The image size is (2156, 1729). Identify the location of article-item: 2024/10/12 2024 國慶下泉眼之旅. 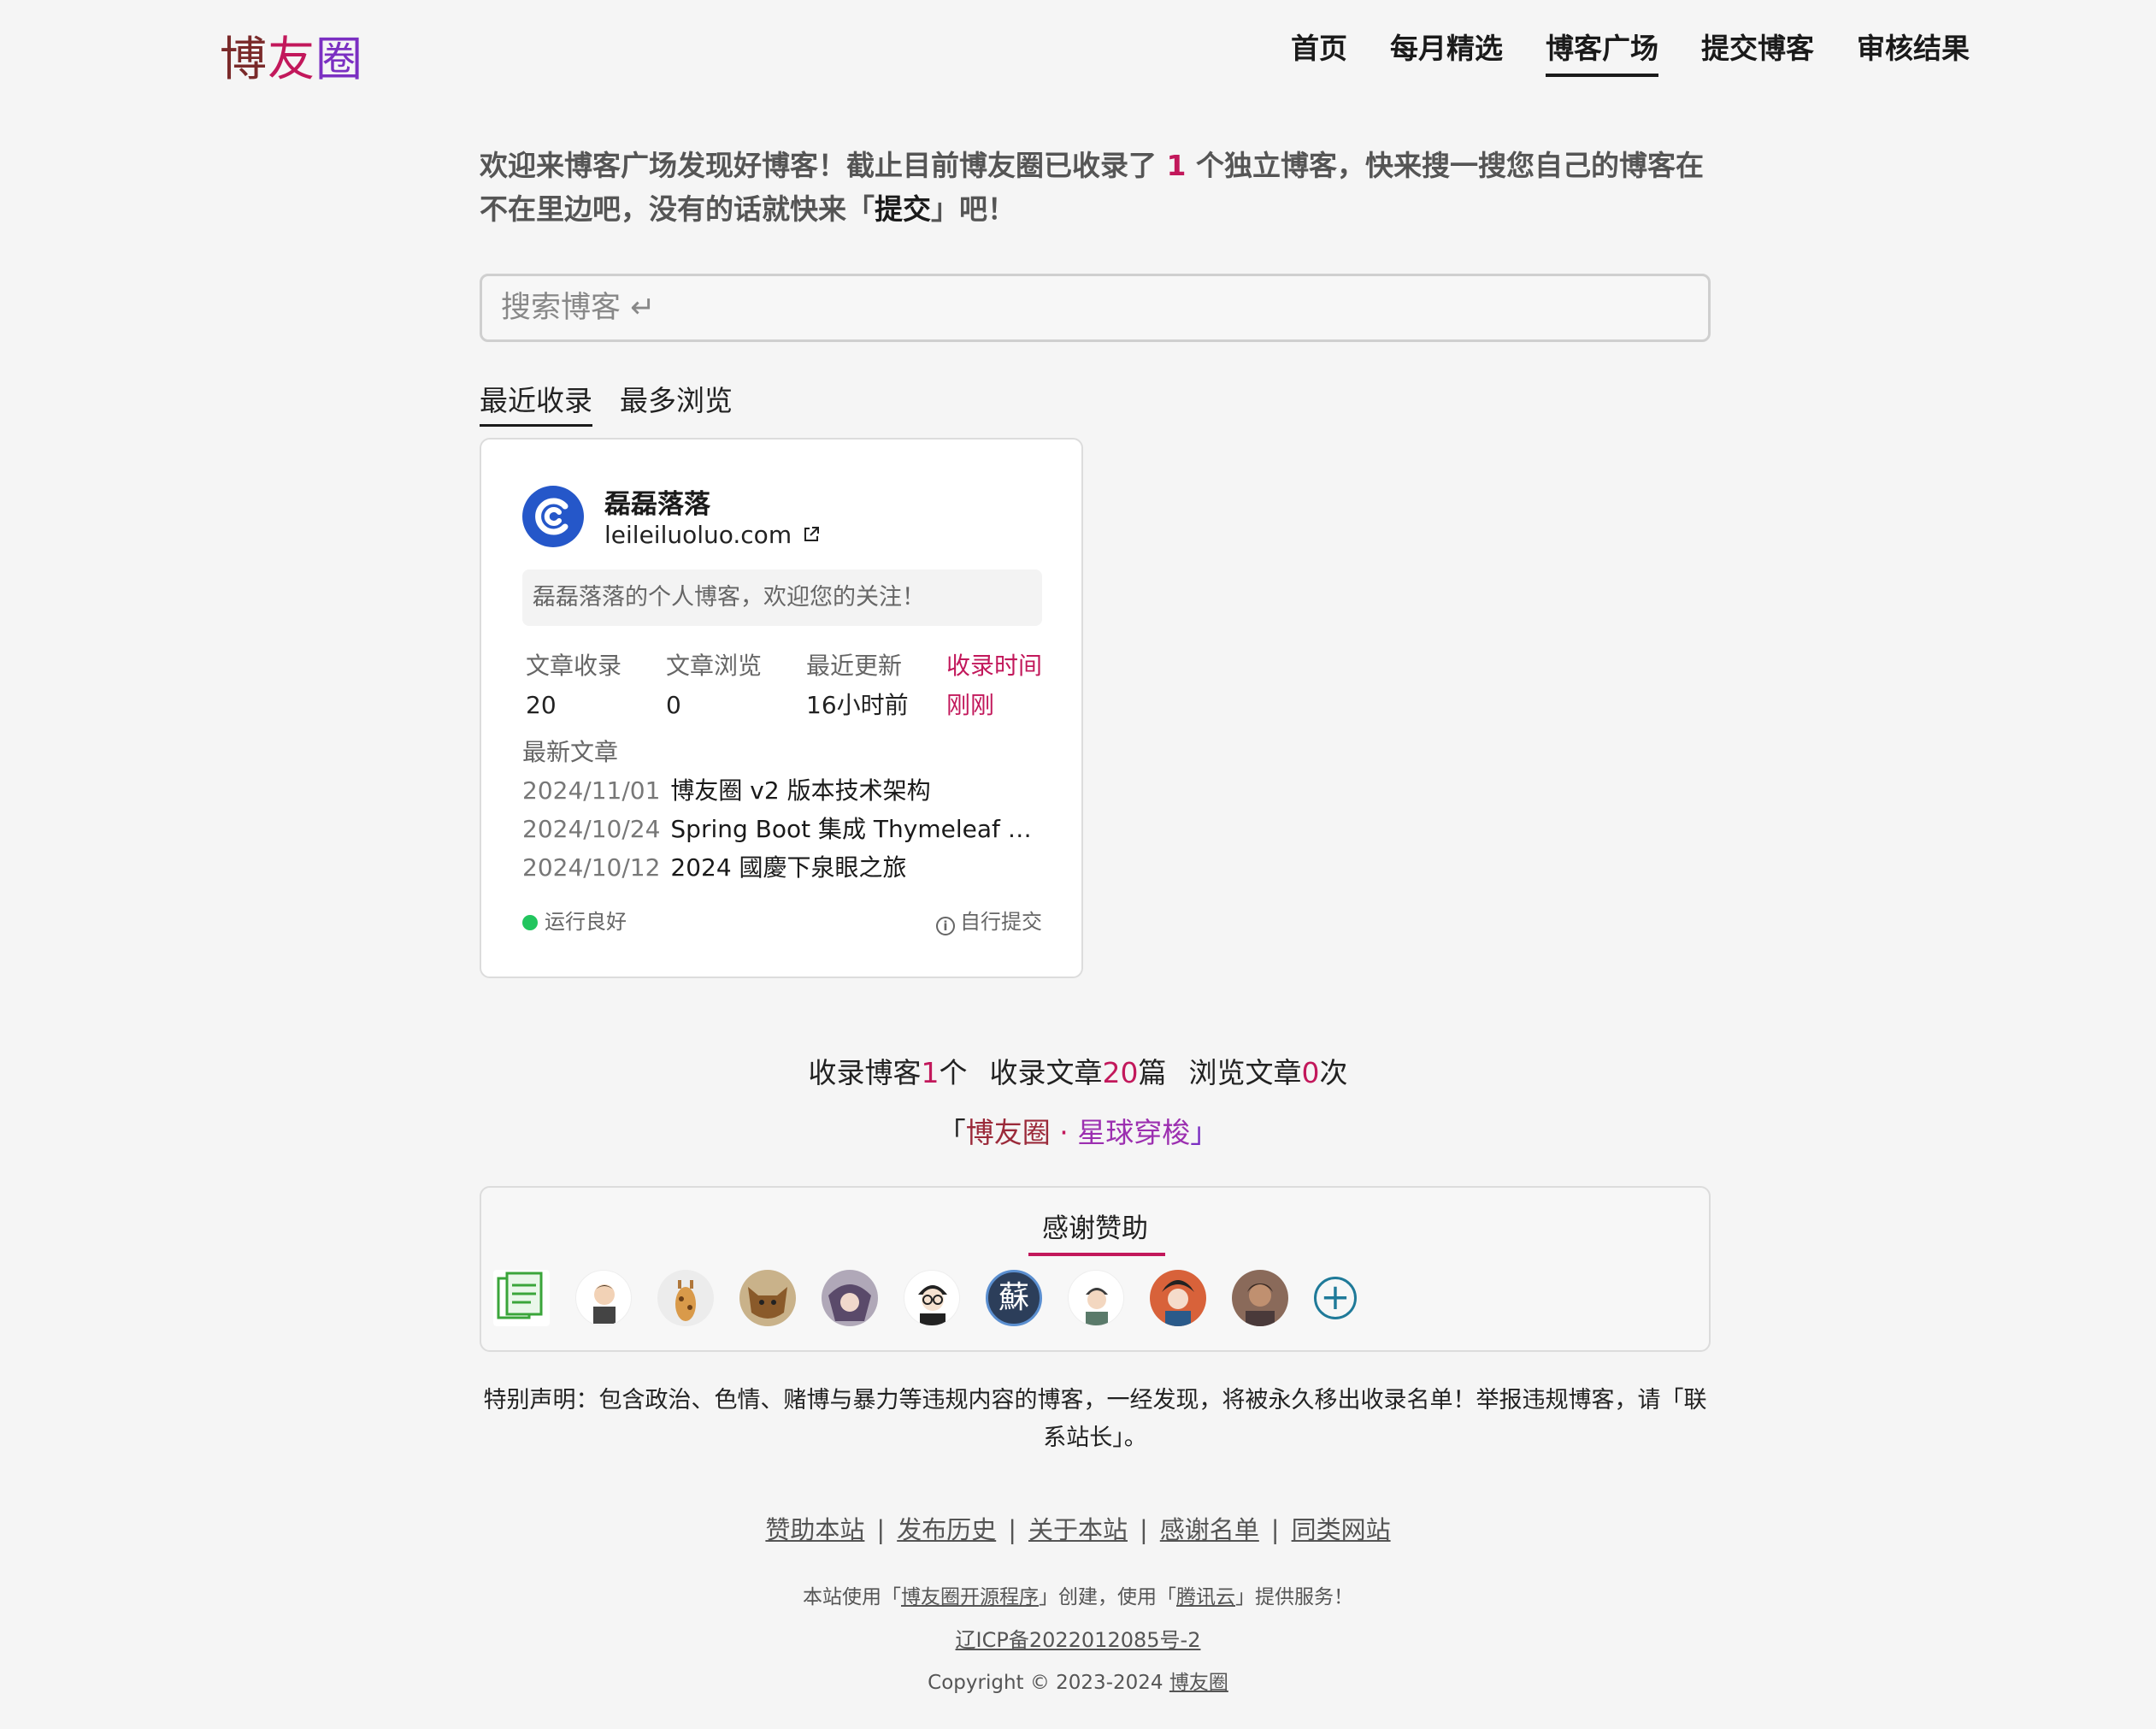
(787, 867).